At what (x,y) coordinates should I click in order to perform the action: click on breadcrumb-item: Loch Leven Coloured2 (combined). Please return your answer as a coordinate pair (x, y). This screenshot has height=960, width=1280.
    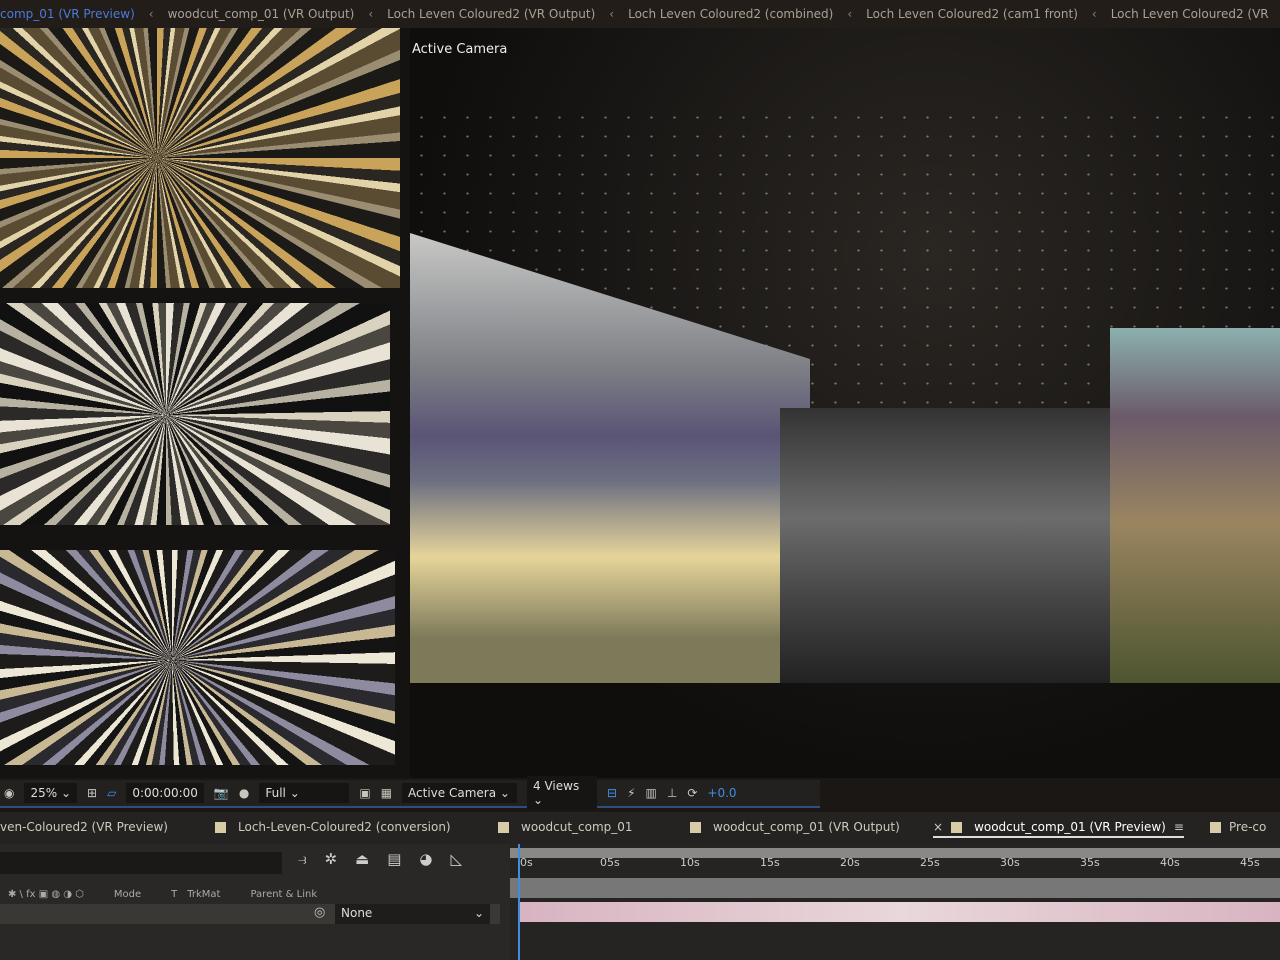
    Looking at the image, I should click on (730, 14).